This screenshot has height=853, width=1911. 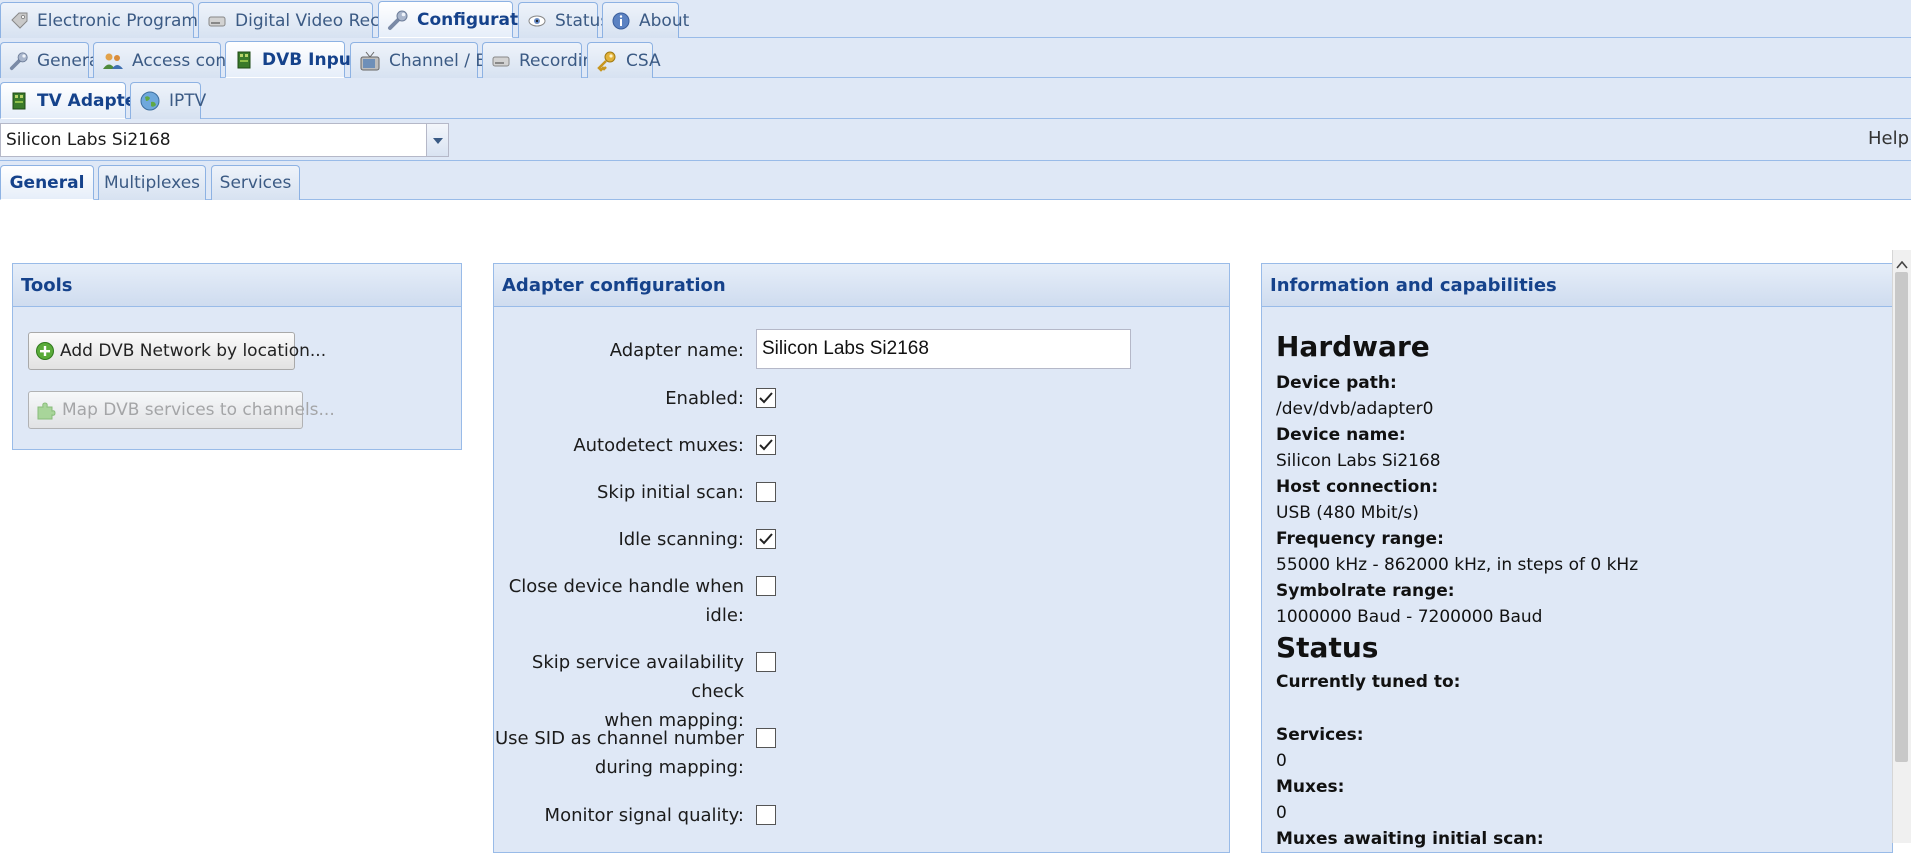 I want to click on tab-channel-epg: Channel / EPG, so click(x=430, y=60).